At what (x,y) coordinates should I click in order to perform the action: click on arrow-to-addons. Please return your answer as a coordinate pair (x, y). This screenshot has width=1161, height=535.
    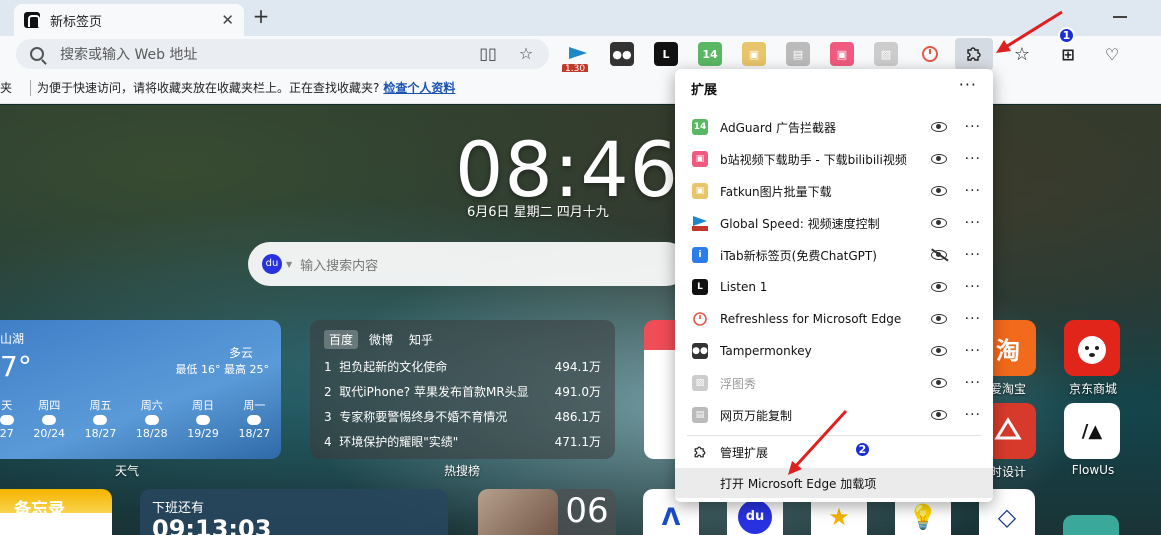
    Looking at the image, I should click on (820, 439).